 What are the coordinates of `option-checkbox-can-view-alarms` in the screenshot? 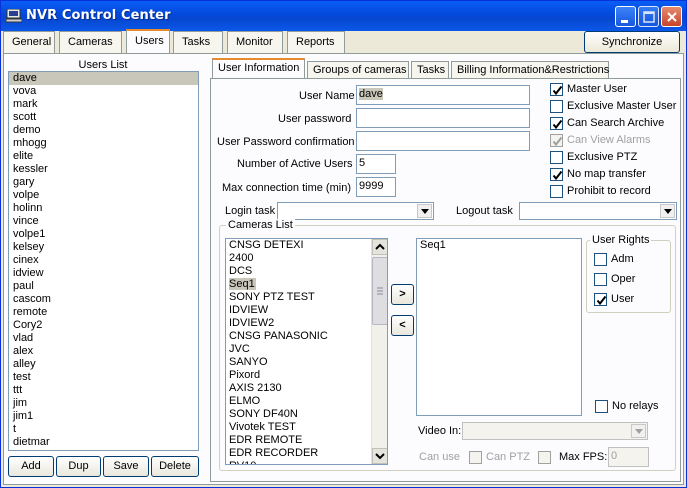 It's located at (556, 140).